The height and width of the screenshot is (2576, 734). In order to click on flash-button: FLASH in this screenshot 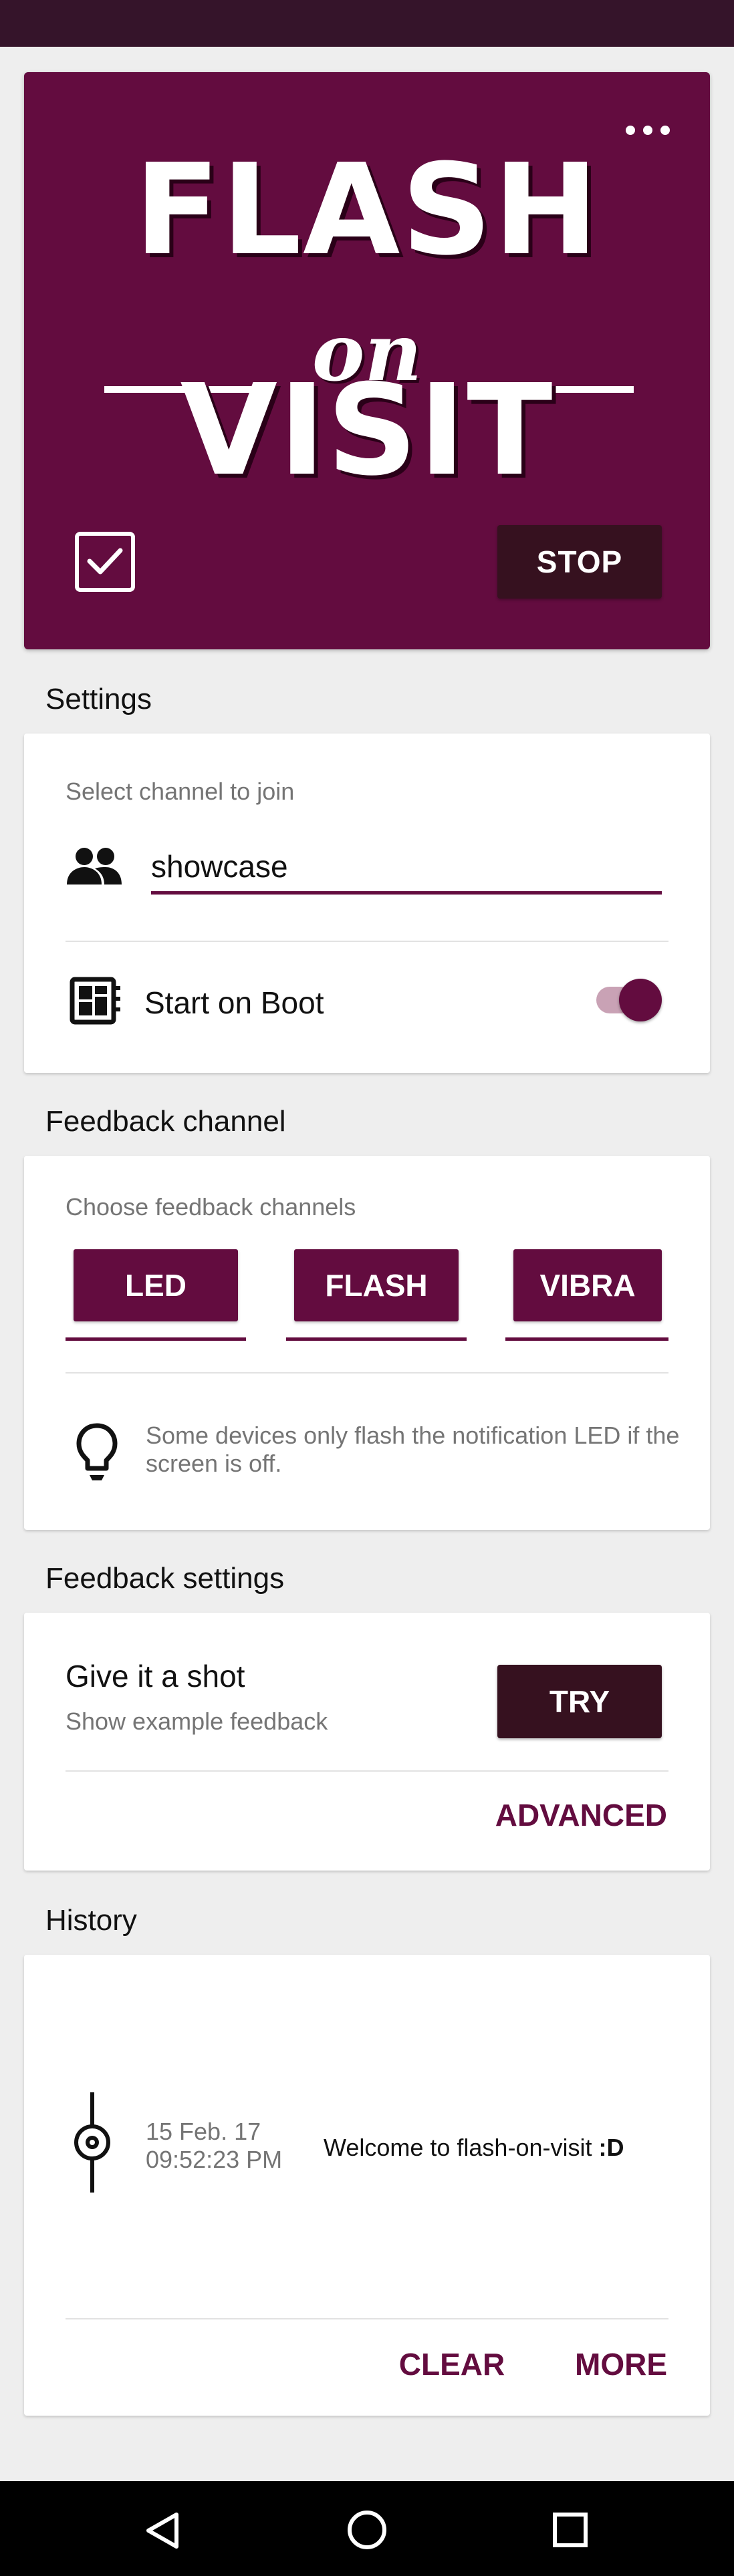, I will do `click(376, 1285)`.